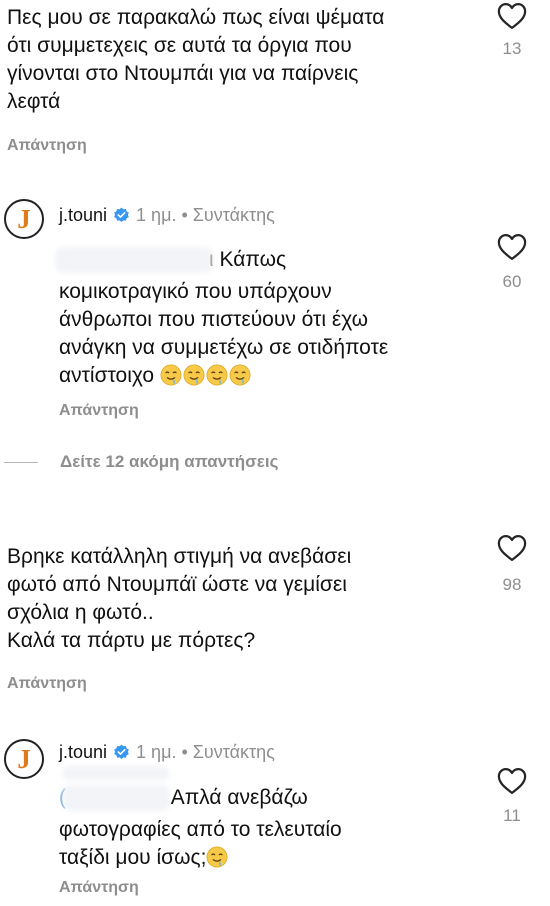 This screenshot has height=906, width=550. What do you see at coordinates (512, 584) in the screenshot?
I see `like-count: 98` at bounding box center [512, 584].